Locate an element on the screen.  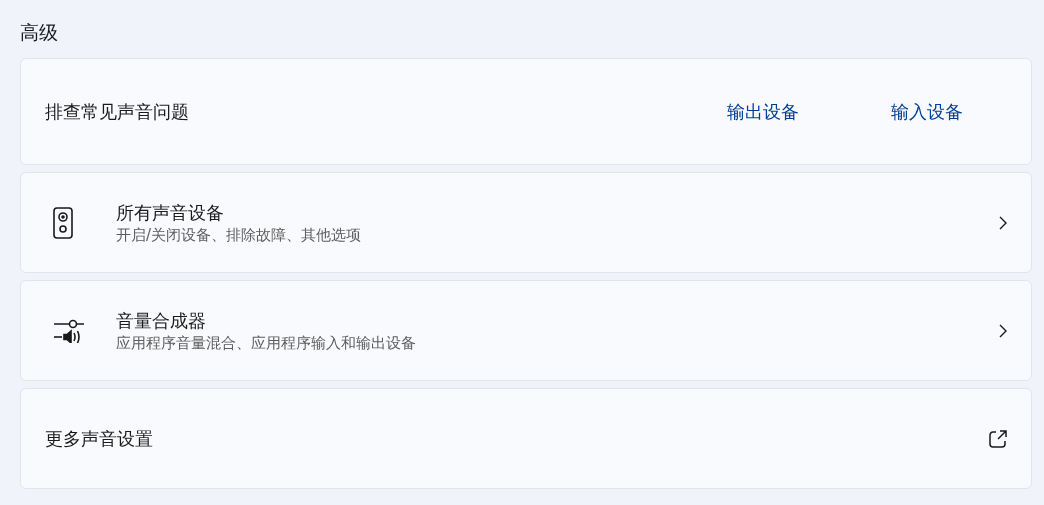
row-title: 更多声音设置 is located at coordinates (99, 438).